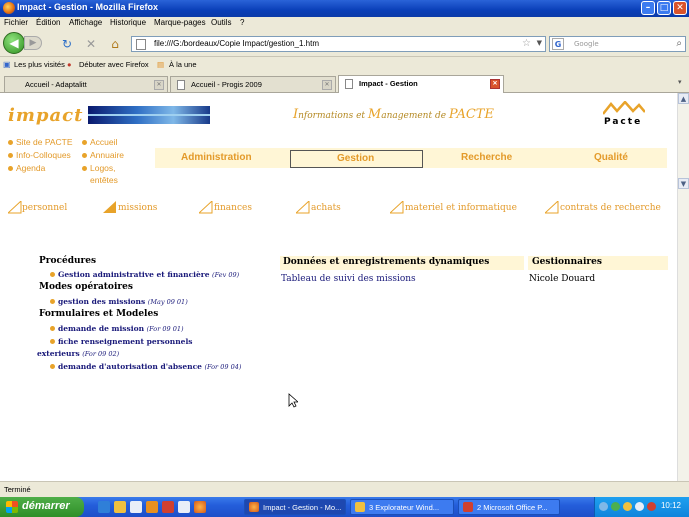 The width and height of the screenshot is (689, 517). Describe the element at coordinates (104, 180) in the screenshot. I see `link-entetes: entêtes` at that location.